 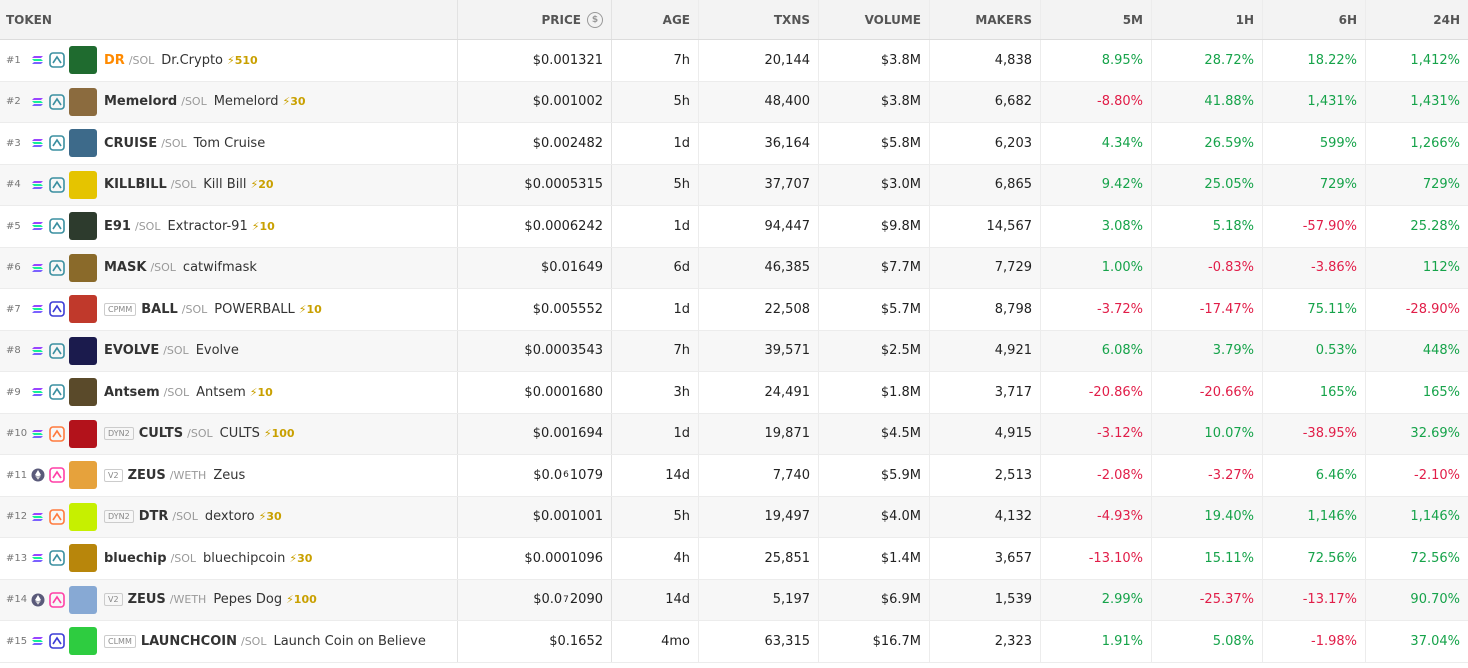 I want to click on rank: #14, so click(x=17, y=600).